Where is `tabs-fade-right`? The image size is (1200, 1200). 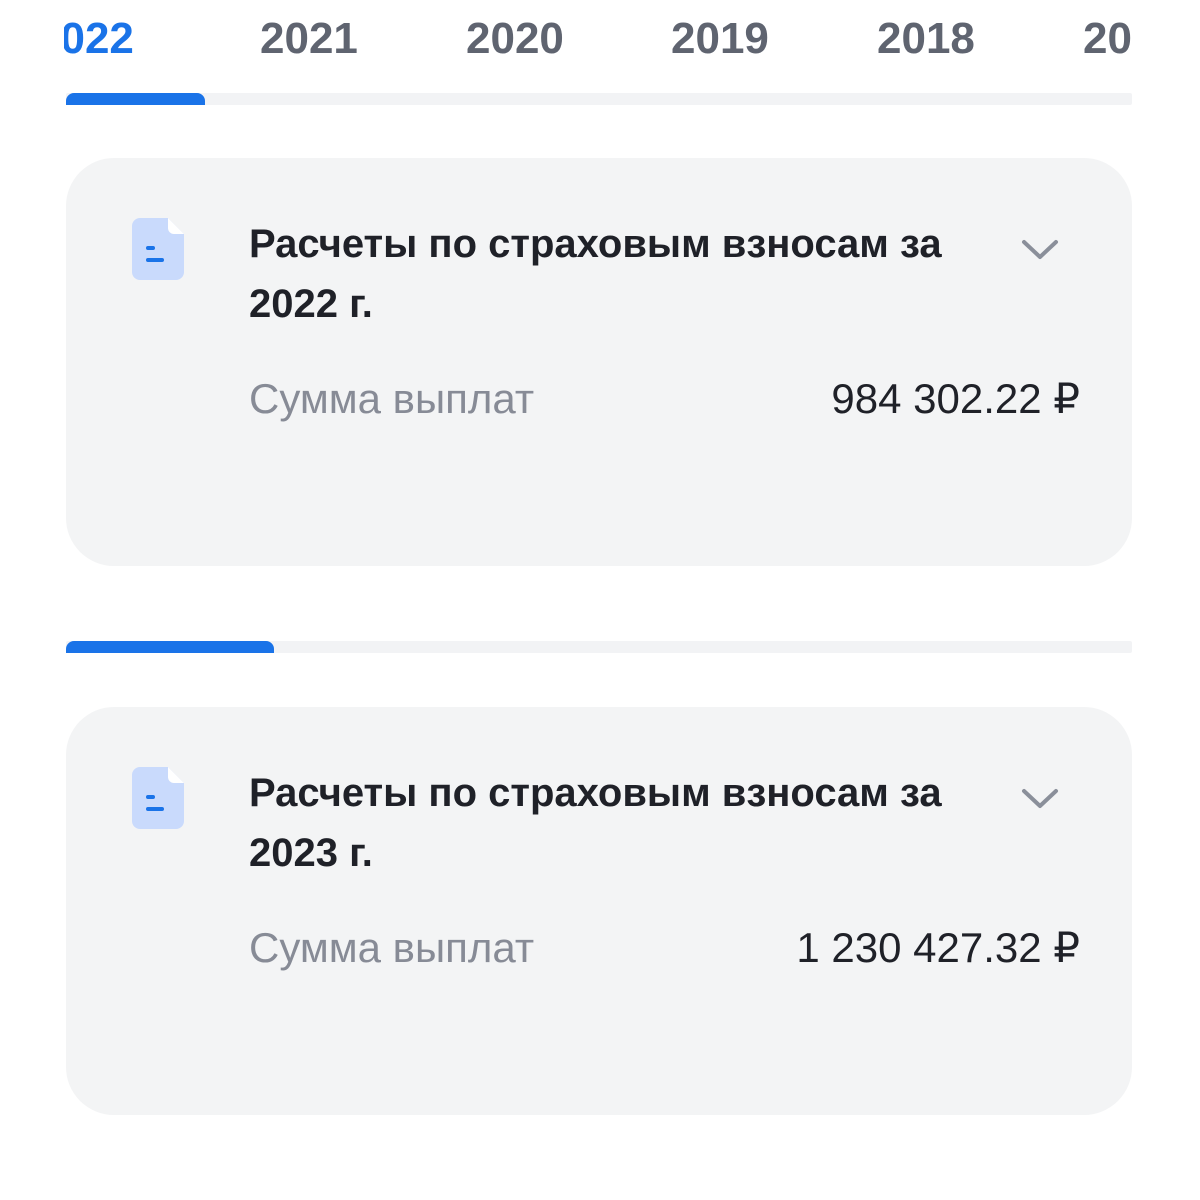
tabs-fade-right is located at coordinates (1167, 40).